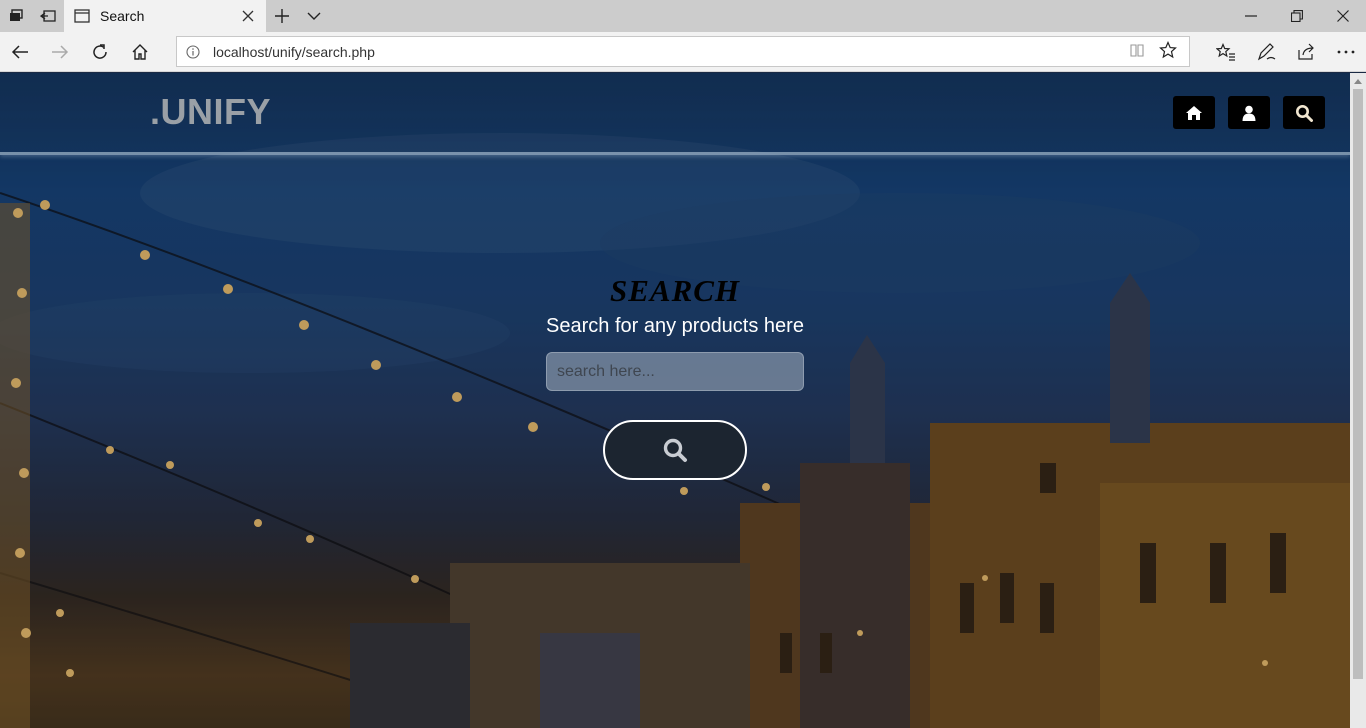 This screenshot has width=1366, height=728. What do you see at coordinates (100, 52) in the screenshot?
I see `refresh-icon` at bounding box center [100, 52].